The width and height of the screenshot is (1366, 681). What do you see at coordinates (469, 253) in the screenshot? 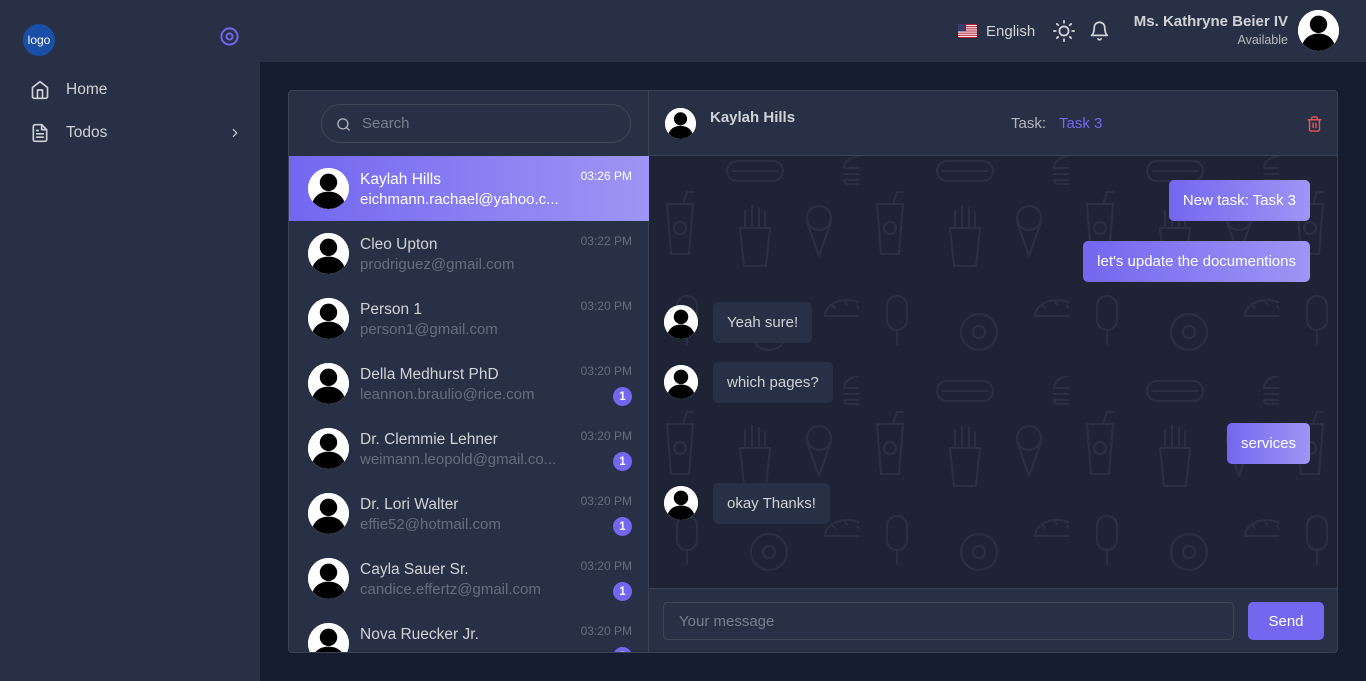
I see `contact-item: Cleo Upton prodriguez@gmail.com 03:22 PM` at bounding box center [469, 253].